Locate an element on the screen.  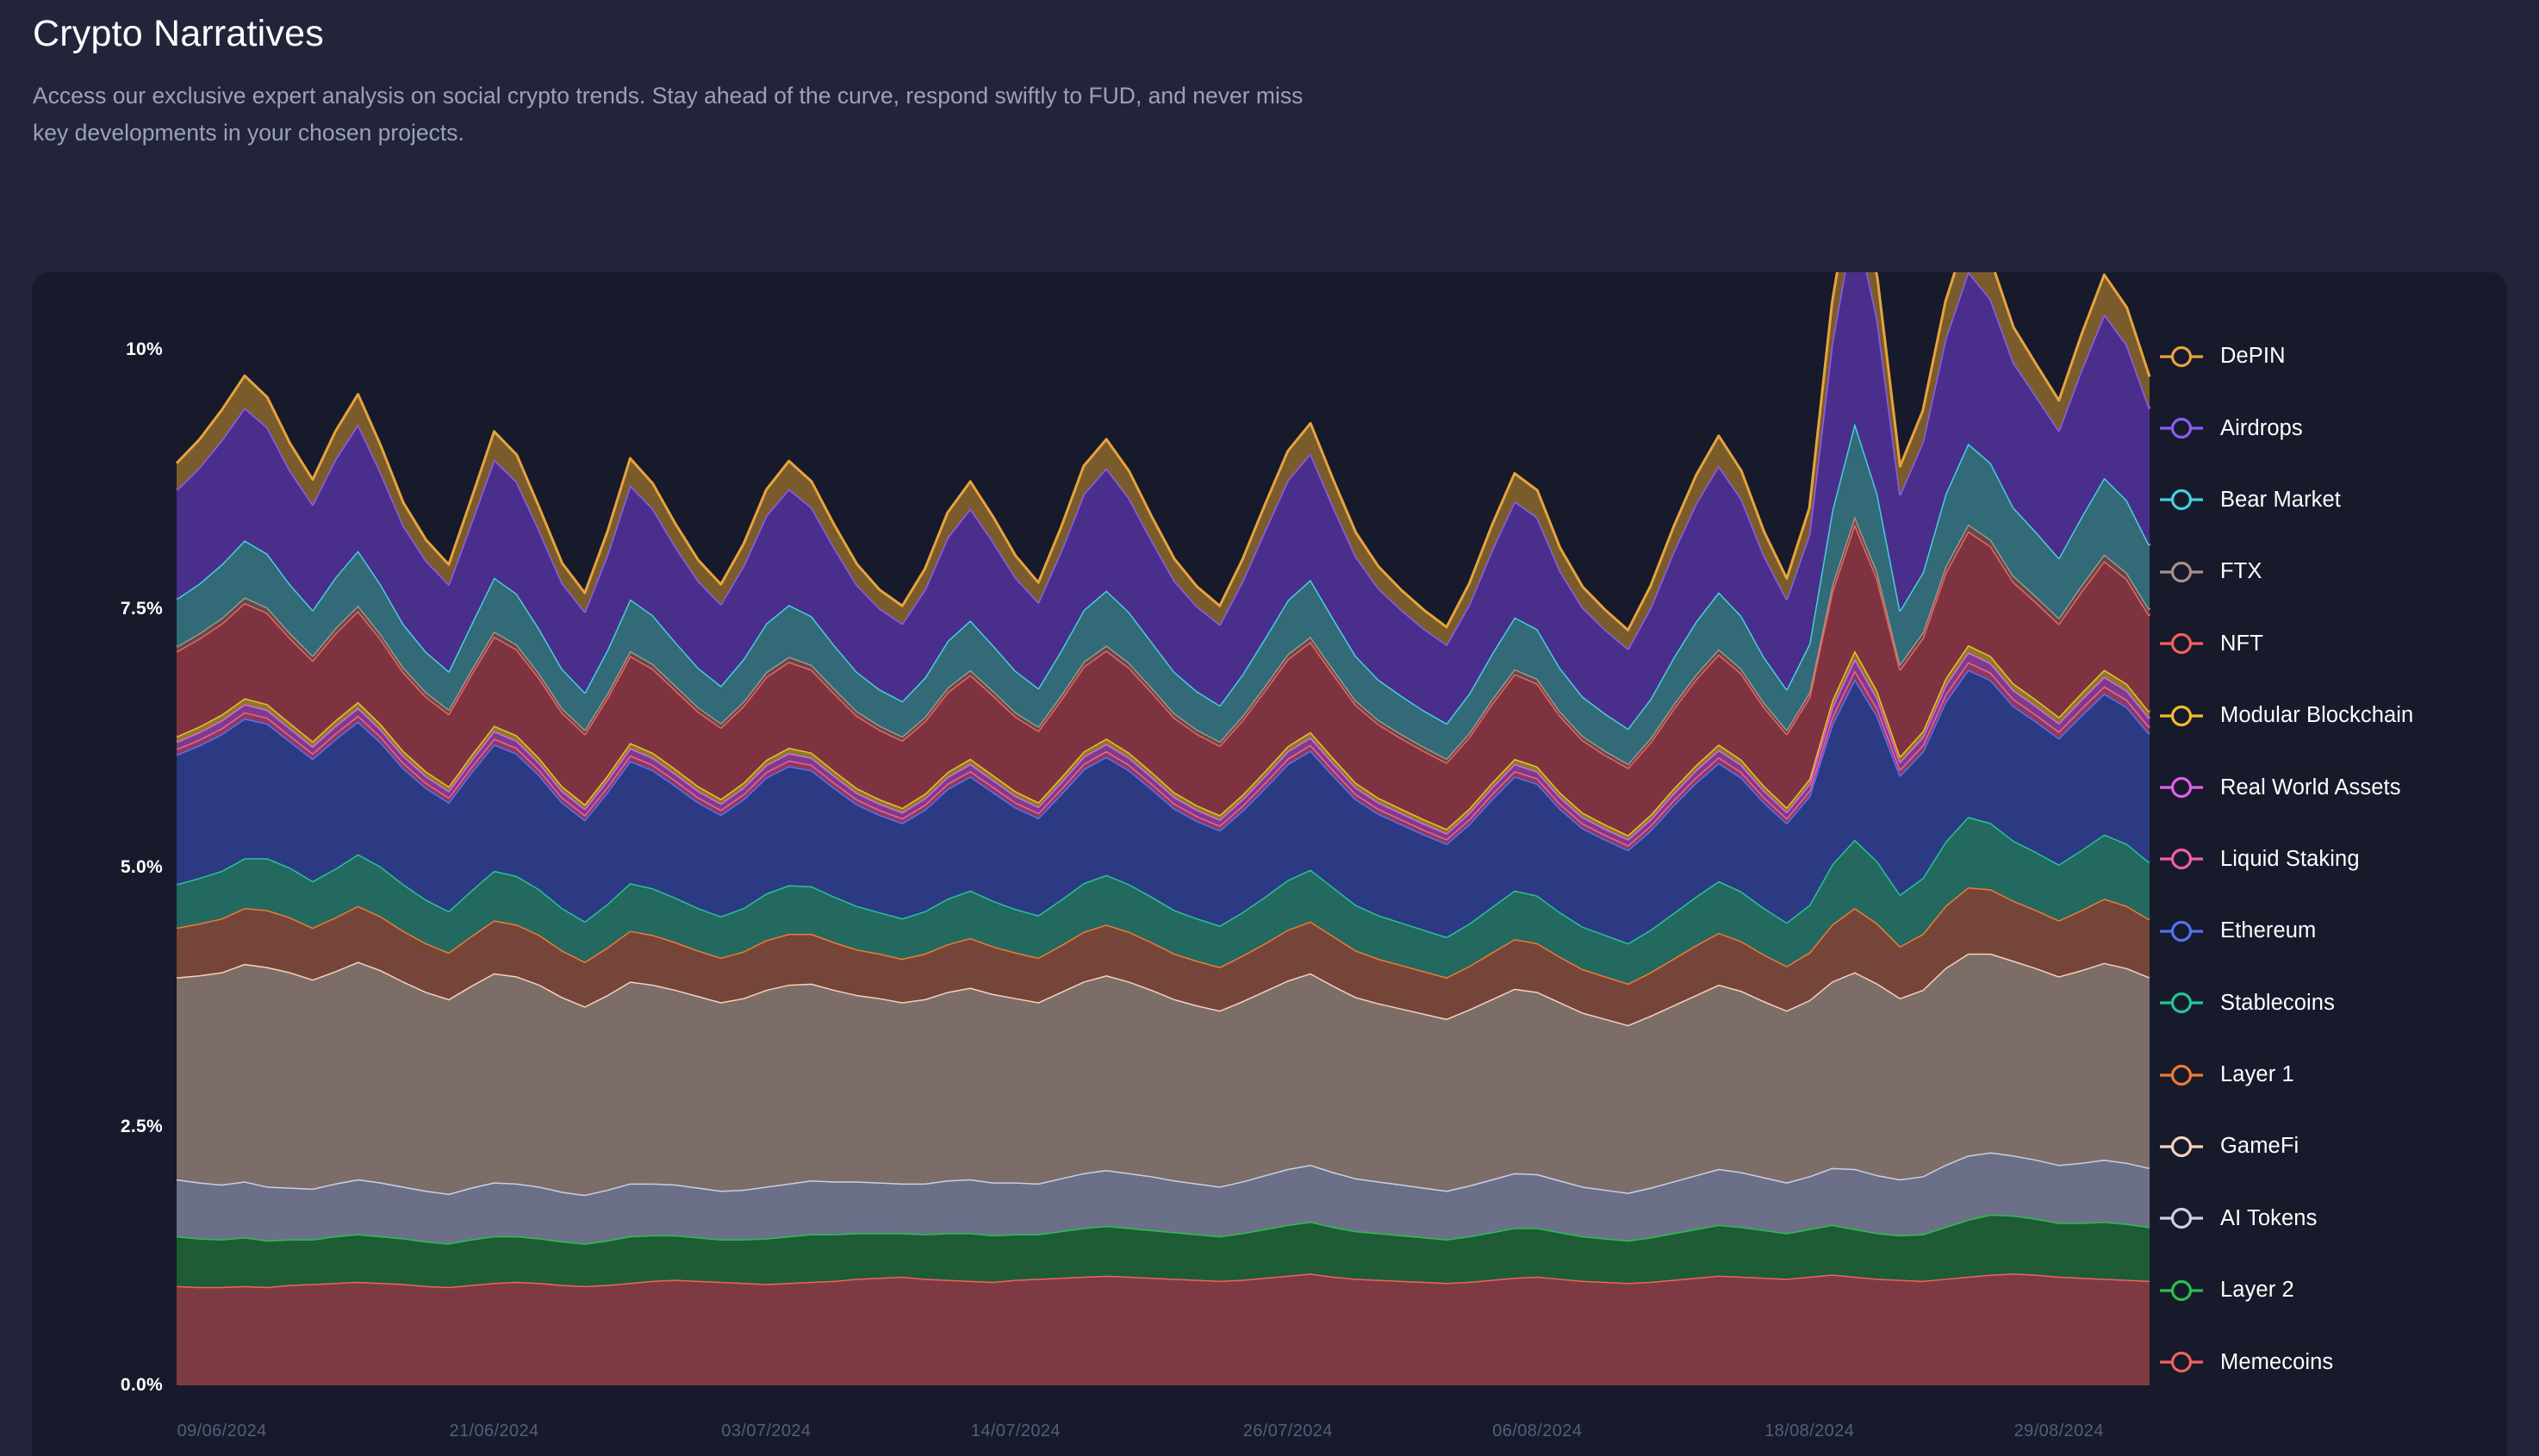
page-title: Crypto Narratives is located at coordinates (178, 34).